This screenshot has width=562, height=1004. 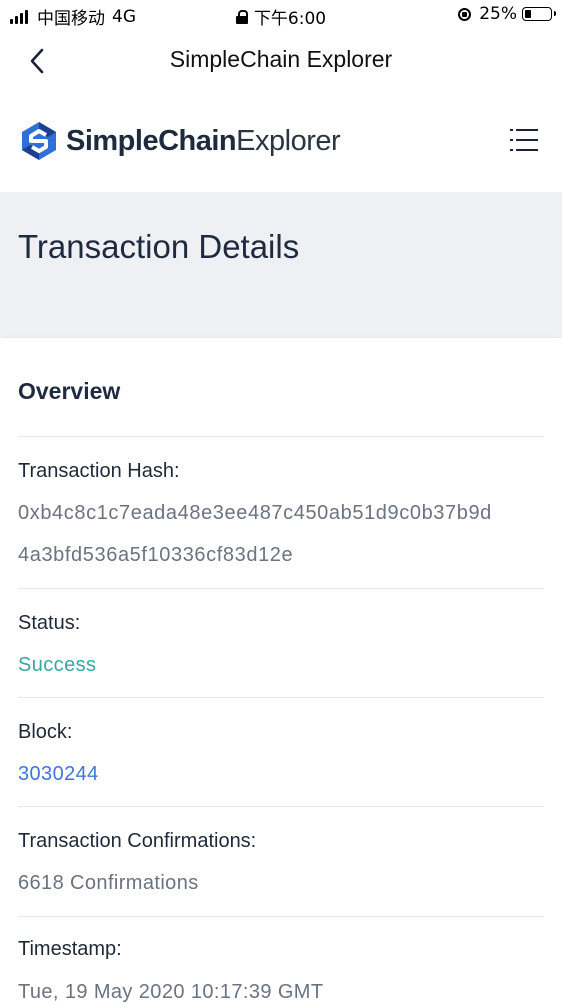 What do you see at coordinates (108, 883) in the screenshot?
I see `confirmations-value: 6618 Confirmations` at bounding box center [108, 883].